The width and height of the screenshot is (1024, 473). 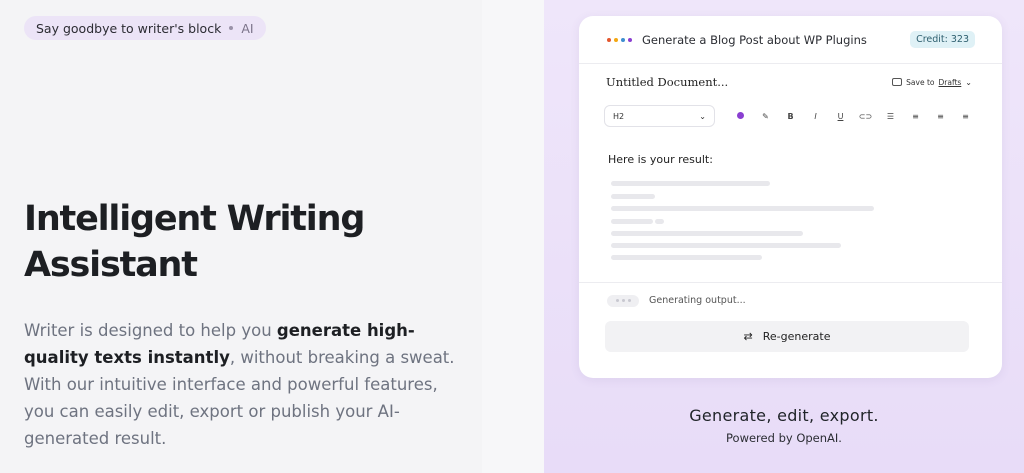 I want to click on bold-button: B, so click(x=790, y=116).